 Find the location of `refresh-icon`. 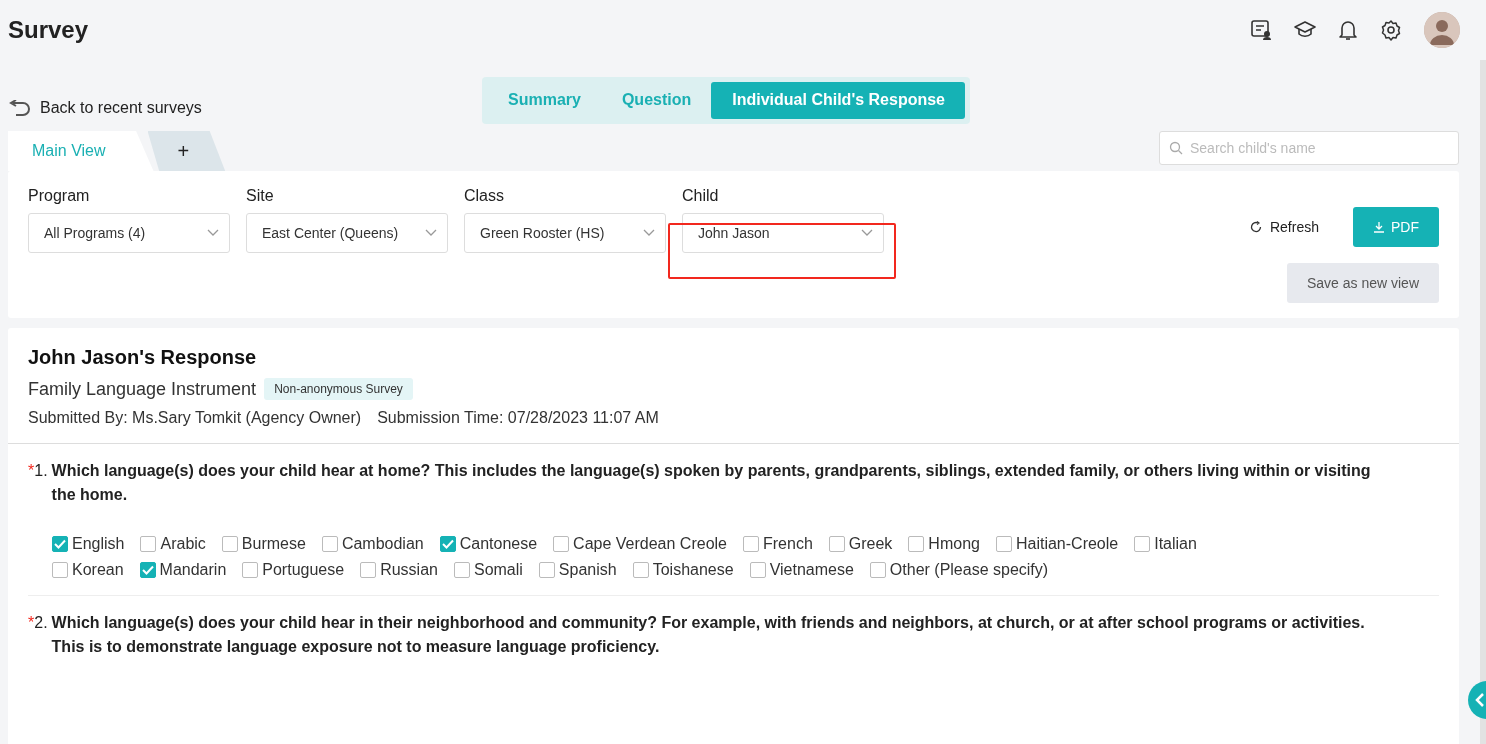

refresh-icon is located at coordinates (1255, 227).